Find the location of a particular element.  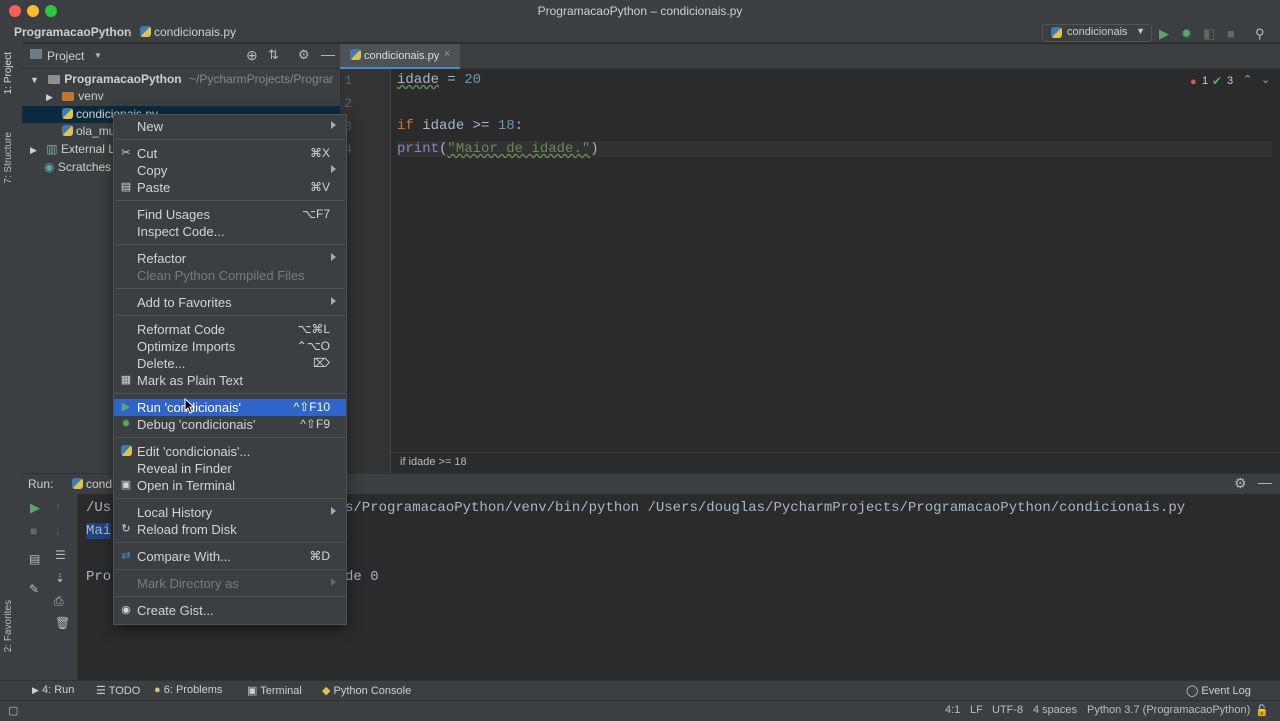

python-logo is located at coordinates (126, 450).